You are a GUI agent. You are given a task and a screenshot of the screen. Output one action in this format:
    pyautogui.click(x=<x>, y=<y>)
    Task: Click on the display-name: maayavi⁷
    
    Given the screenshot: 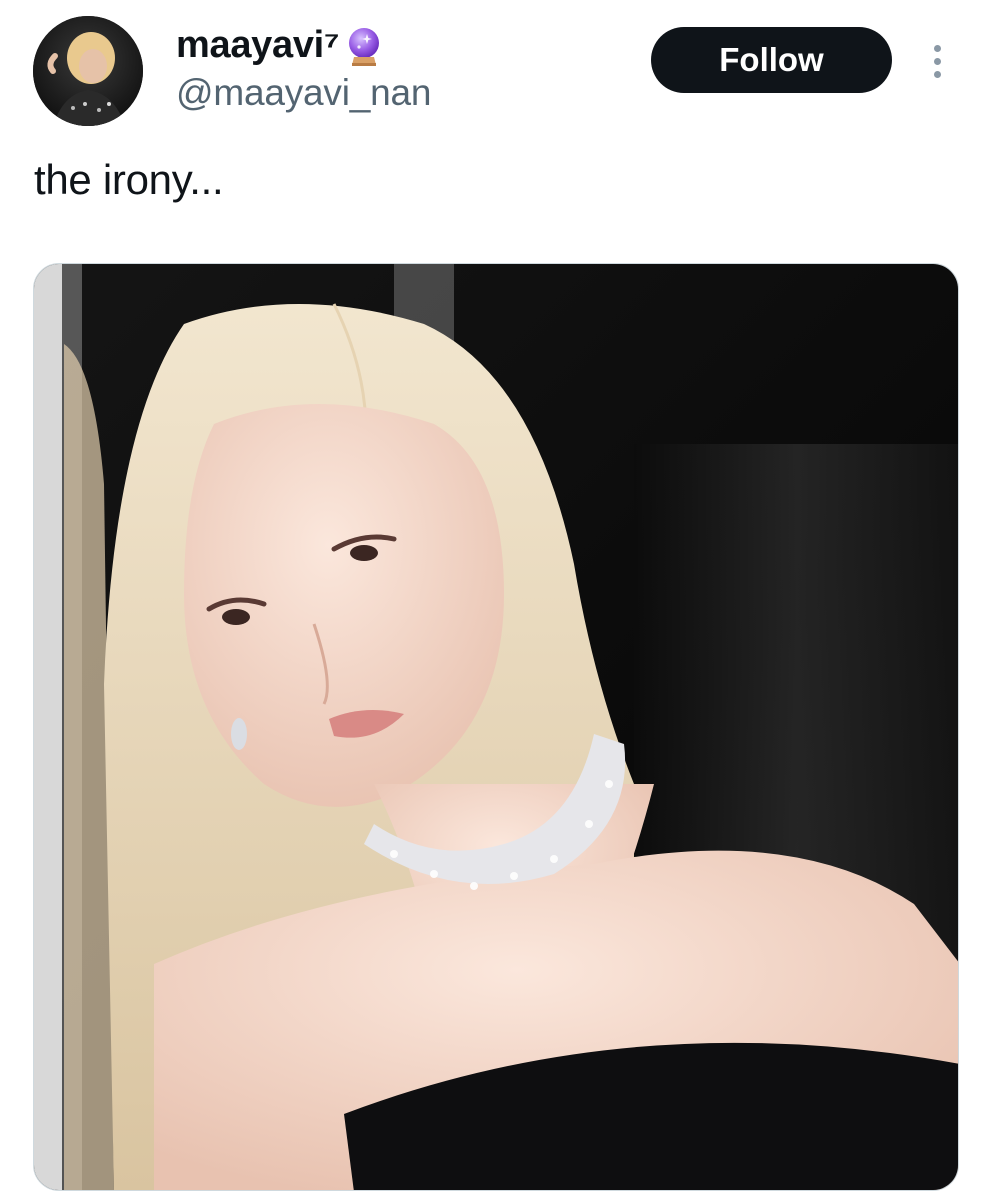 What is the action you would take?
    pyautogui.click(x=258, y=45)
    